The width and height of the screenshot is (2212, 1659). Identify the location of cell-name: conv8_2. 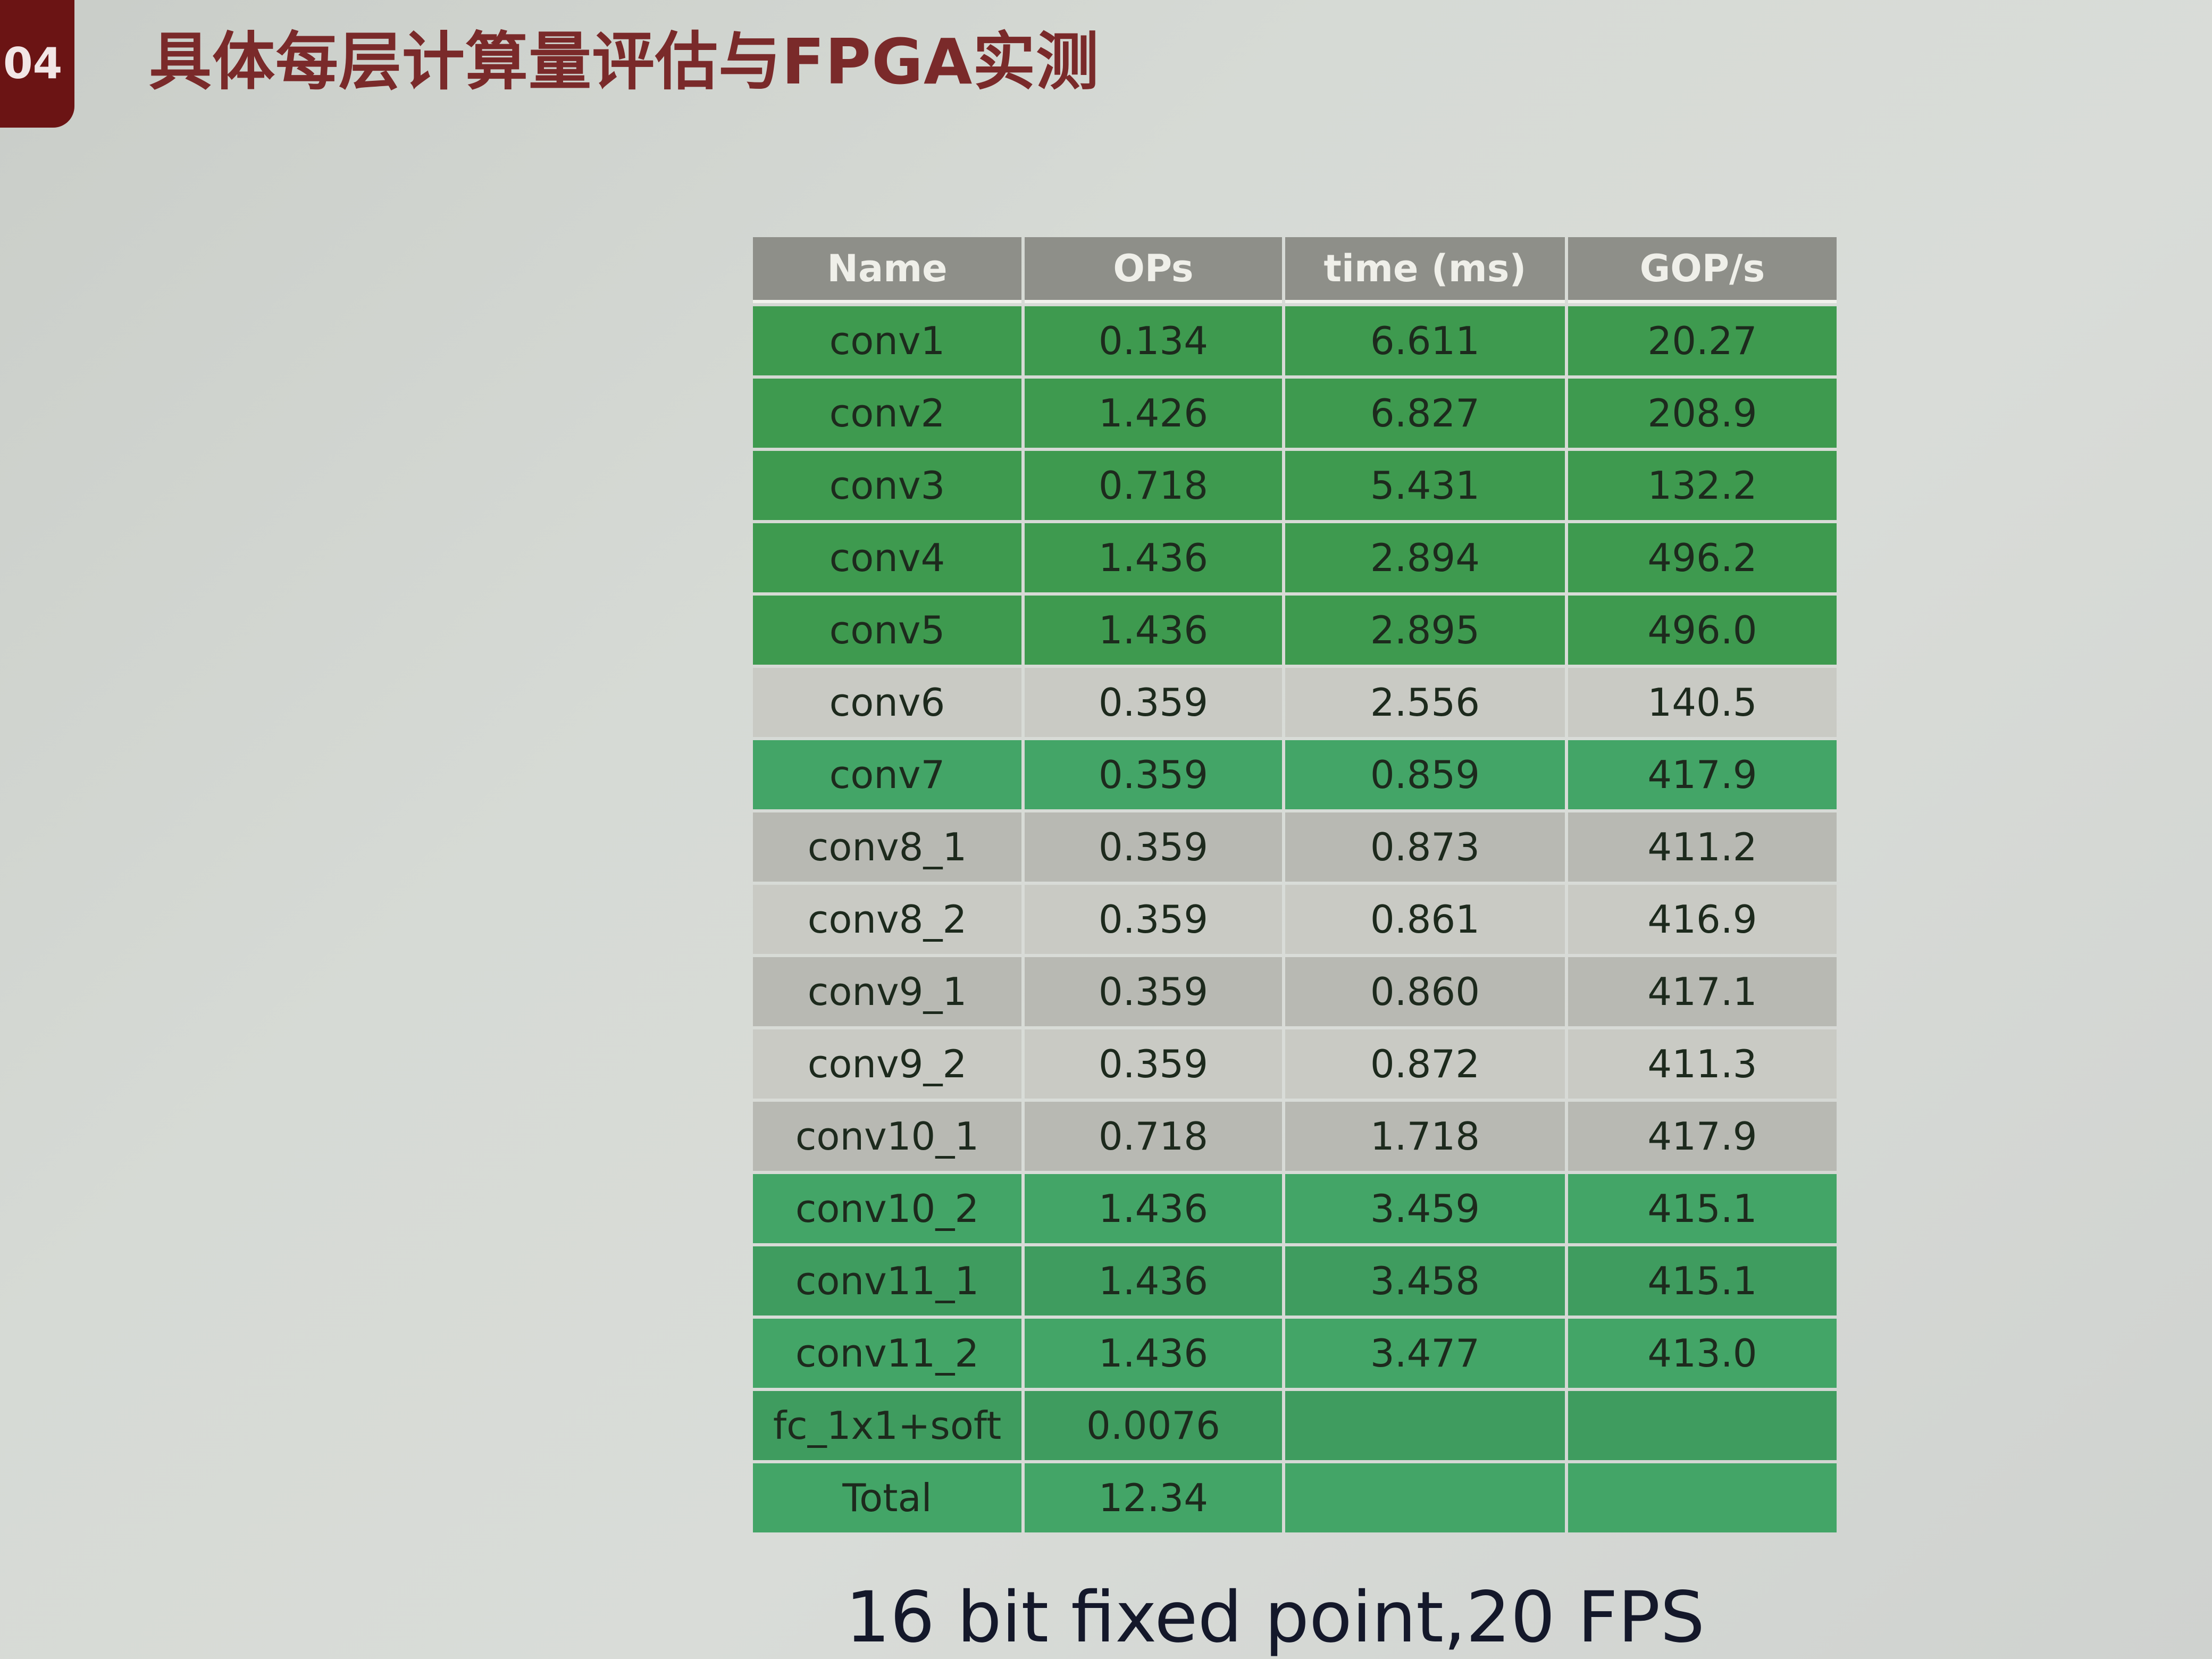
(887, 919).